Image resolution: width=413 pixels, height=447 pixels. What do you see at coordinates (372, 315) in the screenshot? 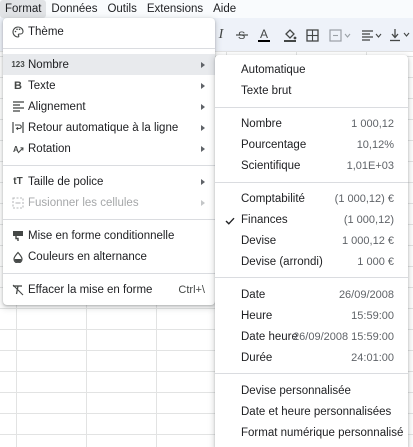
I see `number-item-example: 15:59:00` at bounding box center [372, 315].